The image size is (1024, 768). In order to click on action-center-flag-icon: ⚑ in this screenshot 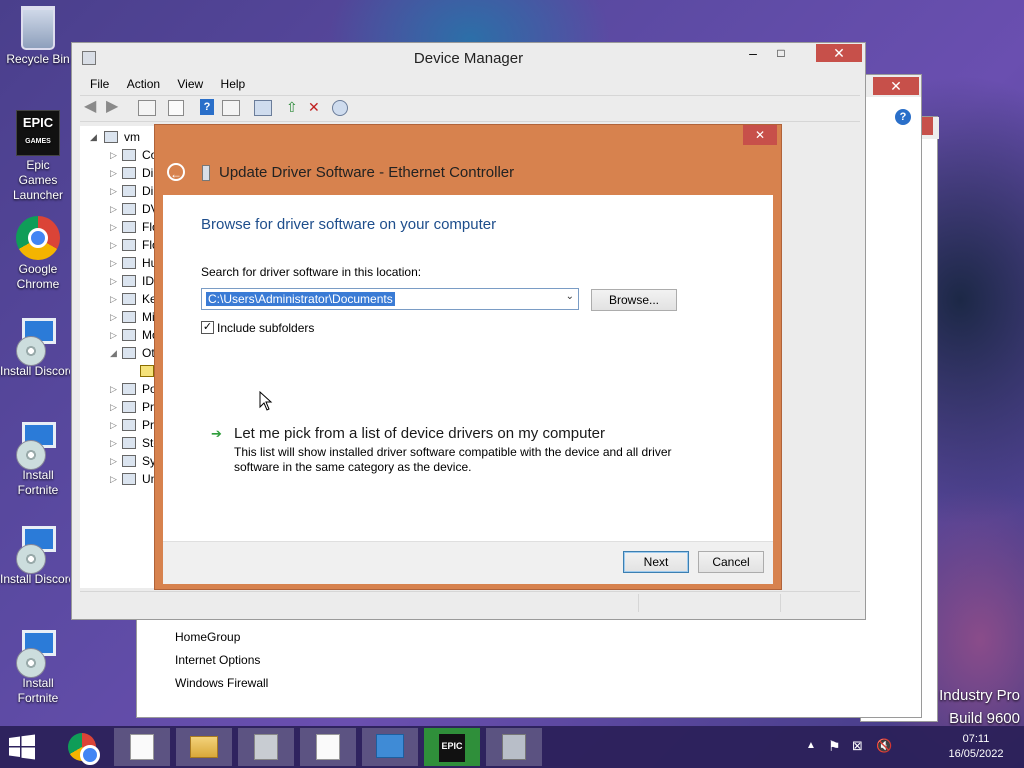, I will do `click(834, 746)`.